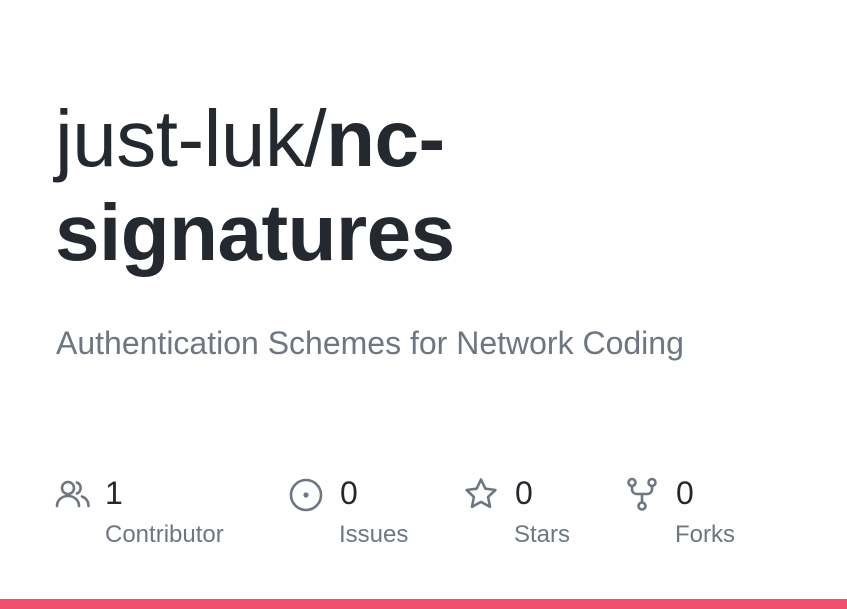  Describe the element at coordinates (542, 534) in the screenshot. I see `stars-label: Stars` at that location.